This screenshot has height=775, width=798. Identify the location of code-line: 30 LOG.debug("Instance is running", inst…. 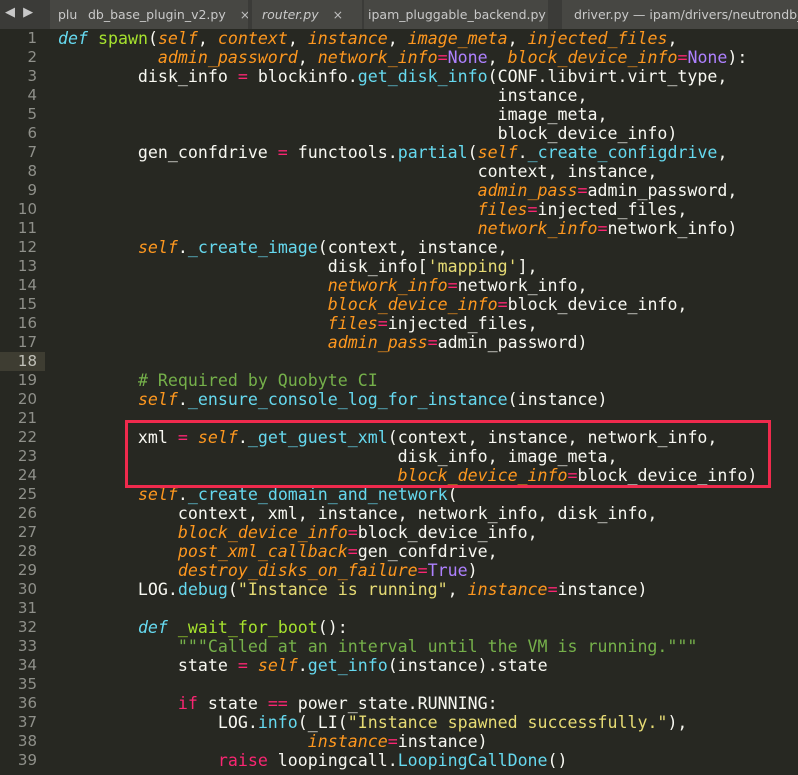
(399, 589).